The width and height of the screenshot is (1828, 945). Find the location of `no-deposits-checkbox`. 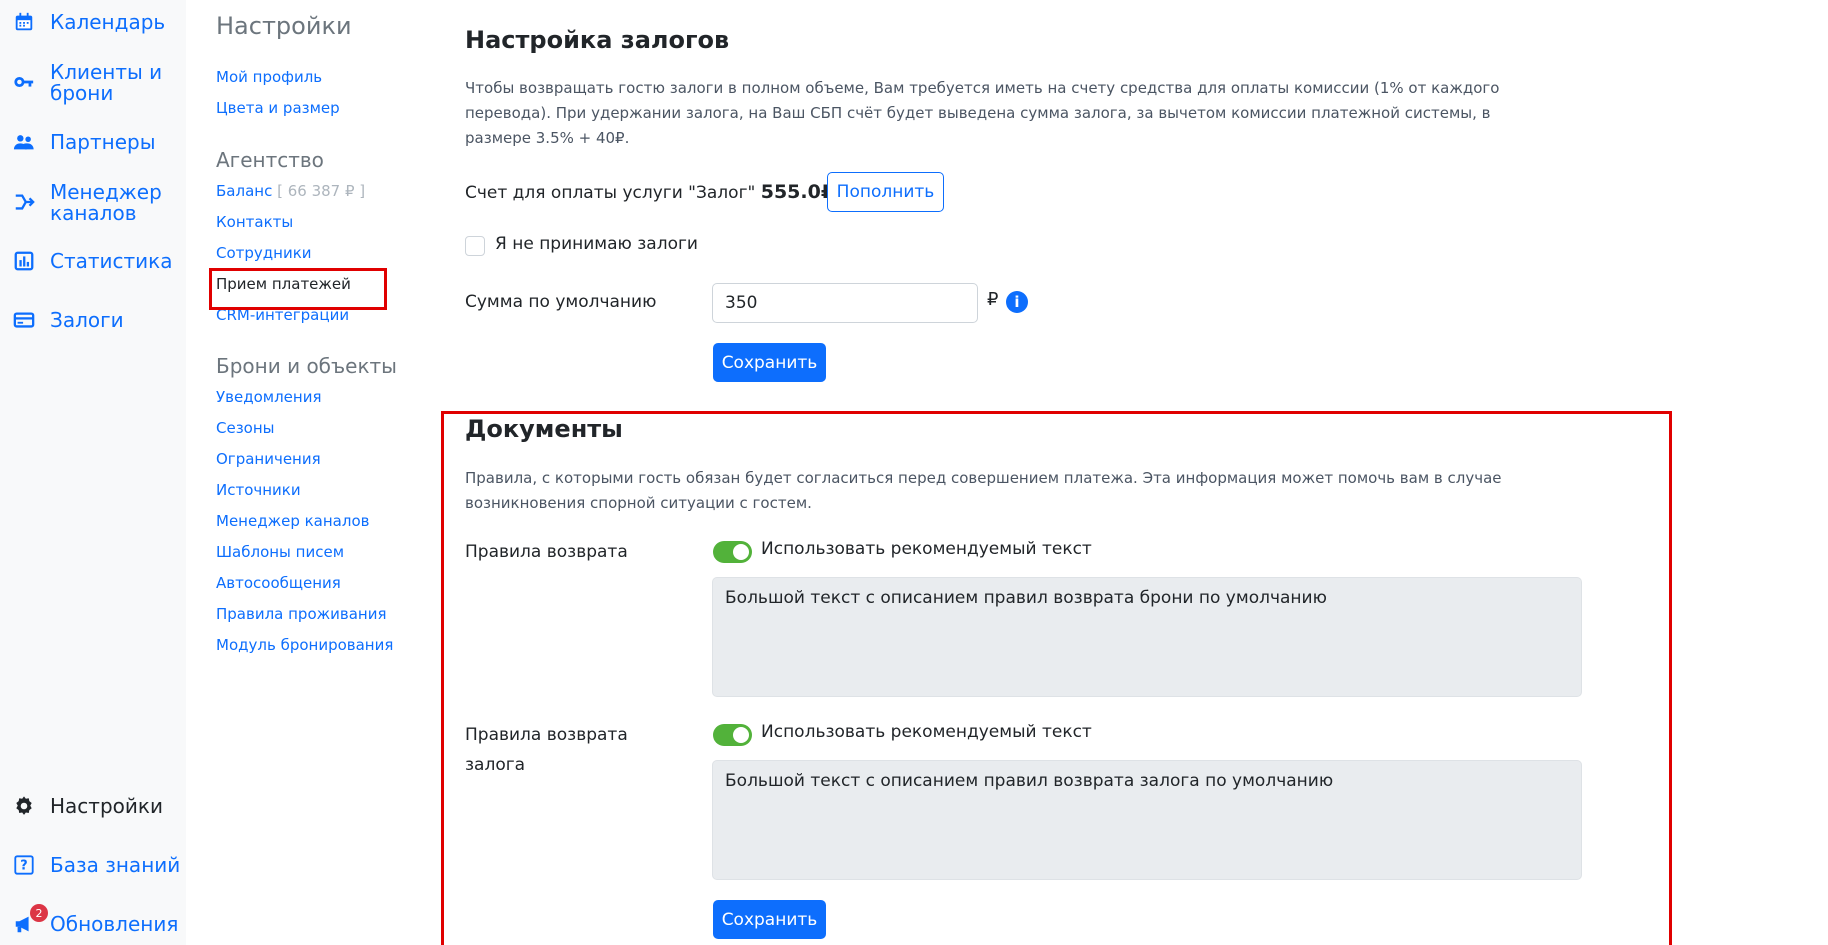

no-deposits-checkbox is located at coordinates (475, 246).